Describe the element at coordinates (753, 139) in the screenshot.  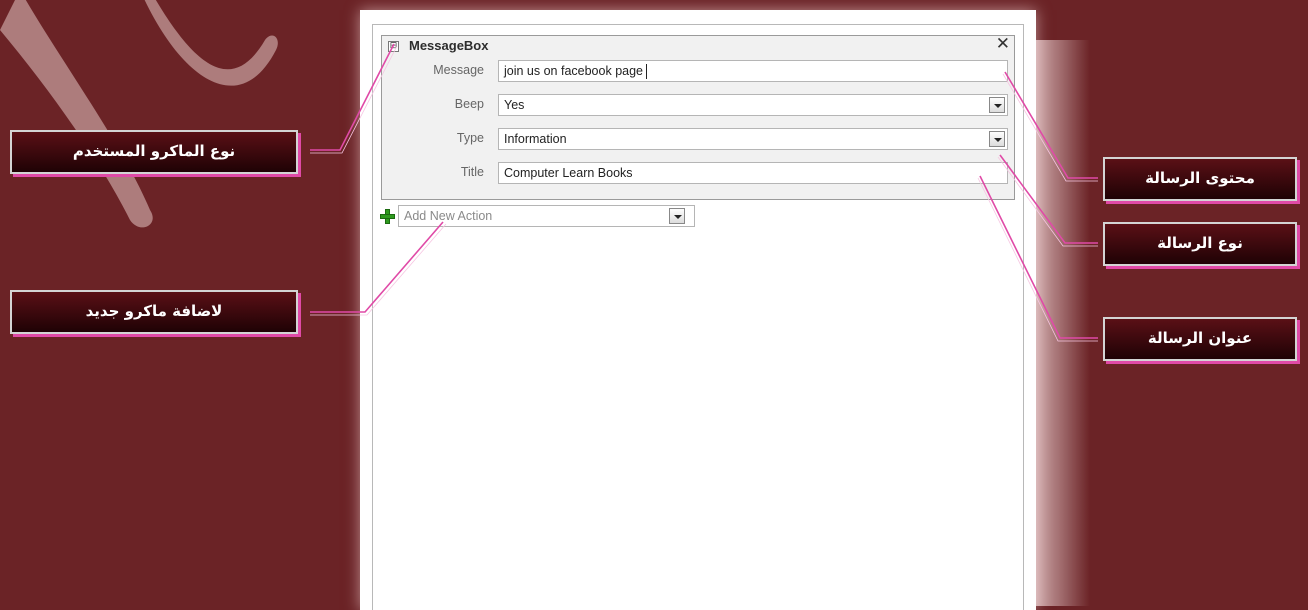
I see `type-dropdown: Information` at that location.